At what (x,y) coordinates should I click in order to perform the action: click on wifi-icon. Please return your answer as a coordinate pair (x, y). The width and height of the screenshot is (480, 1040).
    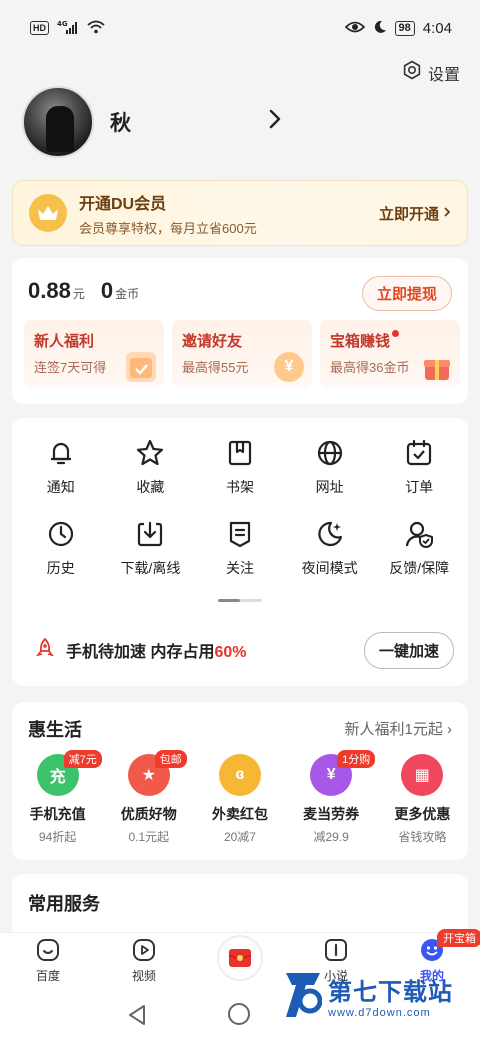
    Looking at the image, I should click on (96, 28).